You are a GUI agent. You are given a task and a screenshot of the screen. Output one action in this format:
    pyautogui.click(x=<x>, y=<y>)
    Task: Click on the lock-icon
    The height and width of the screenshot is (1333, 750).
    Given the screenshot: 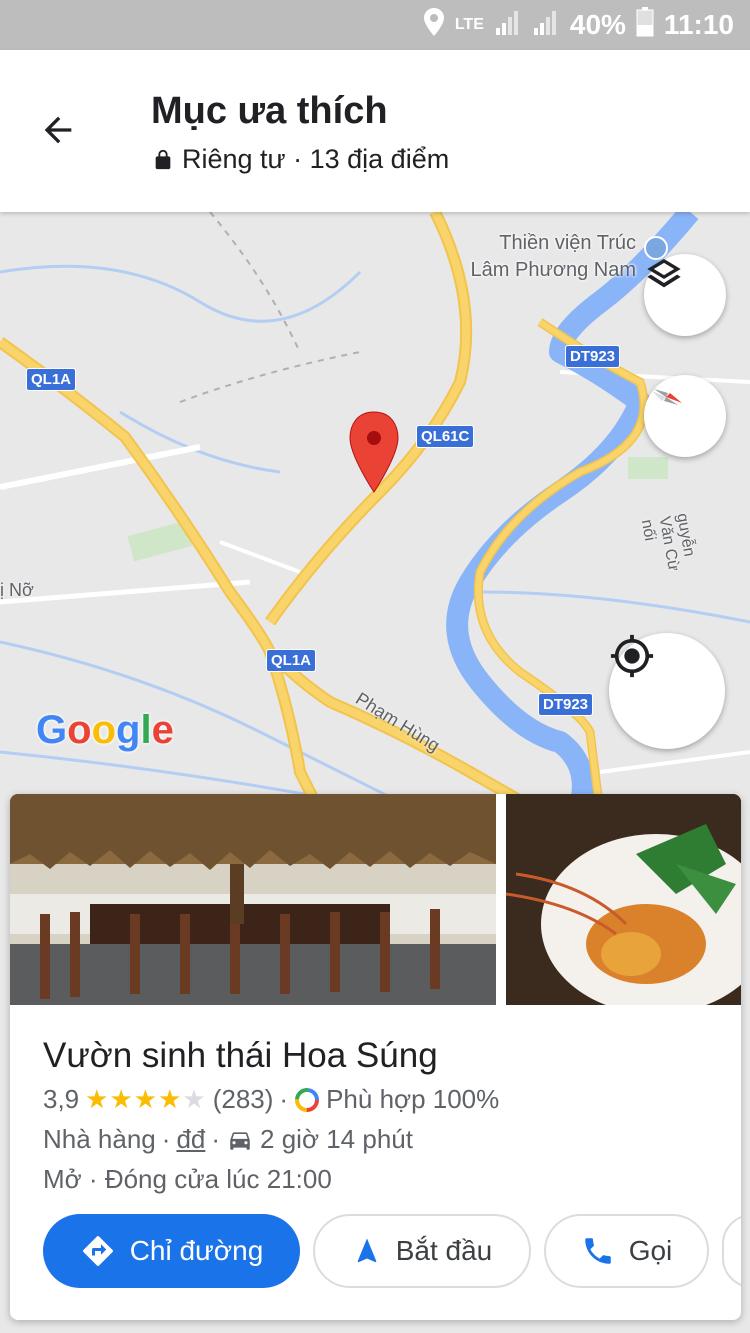 What is the action you would take?
    pyautogui.click(x=163, y=159)
    